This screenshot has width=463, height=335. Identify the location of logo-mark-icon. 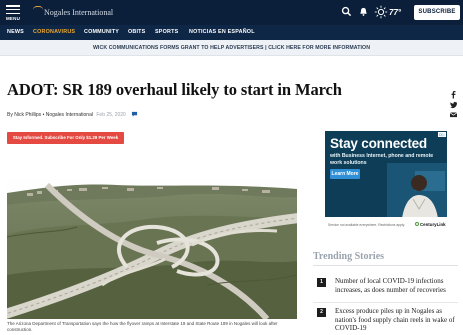
(38, 8).